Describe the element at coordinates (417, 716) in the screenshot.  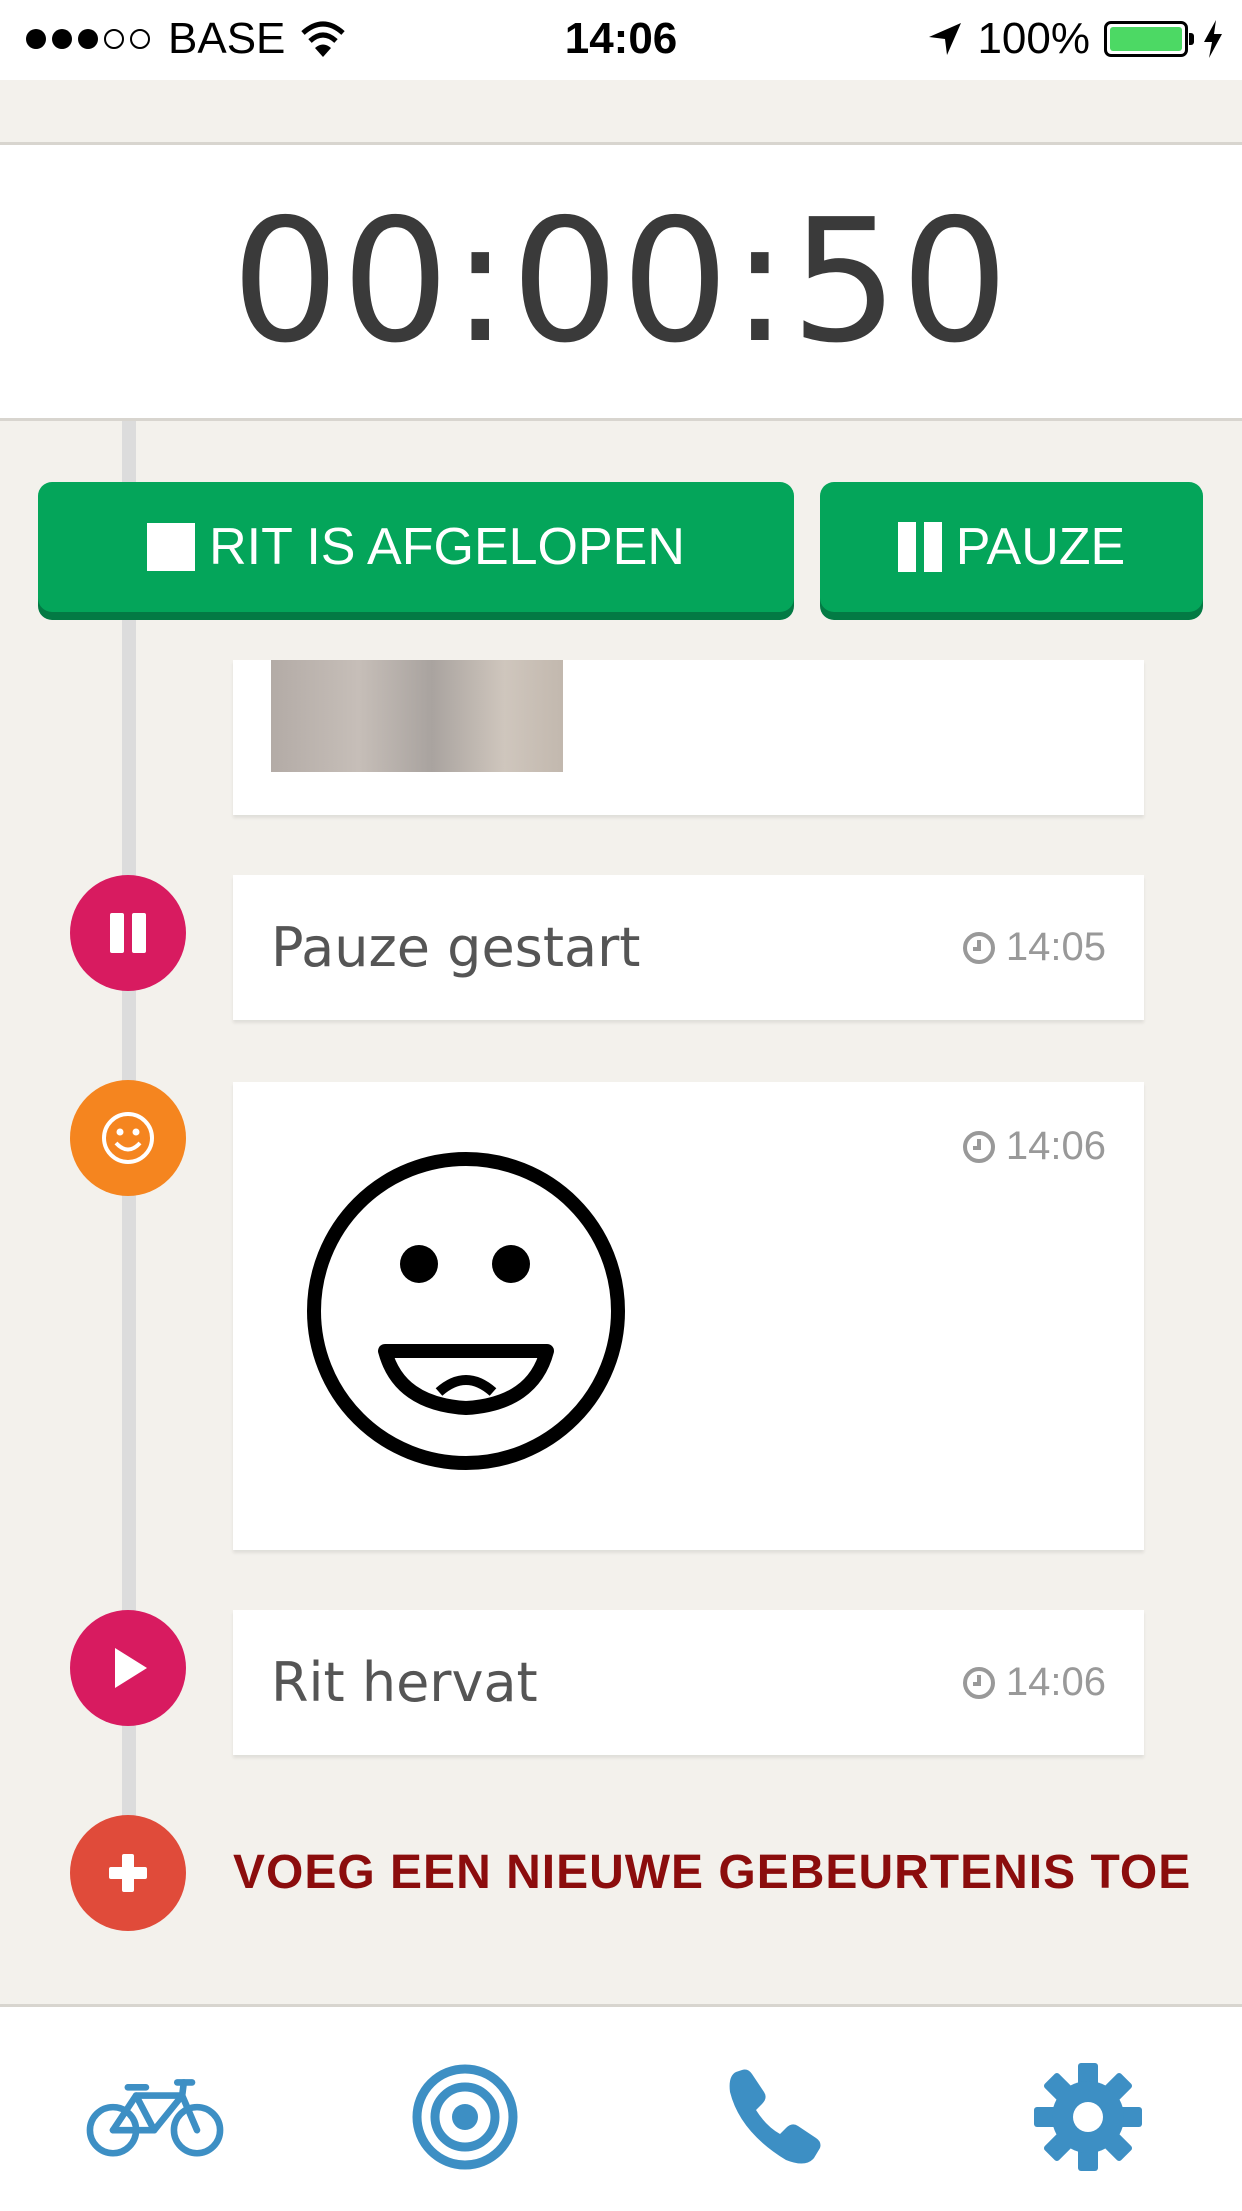
I see `photo-thumbnail` at that location.